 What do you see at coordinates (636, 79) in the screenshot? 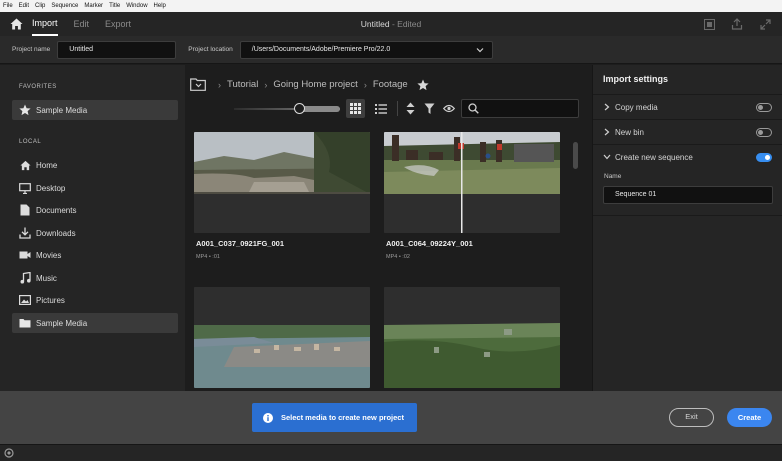
I see `import-settings-title: Import settings` at bounding box center [636, 79].